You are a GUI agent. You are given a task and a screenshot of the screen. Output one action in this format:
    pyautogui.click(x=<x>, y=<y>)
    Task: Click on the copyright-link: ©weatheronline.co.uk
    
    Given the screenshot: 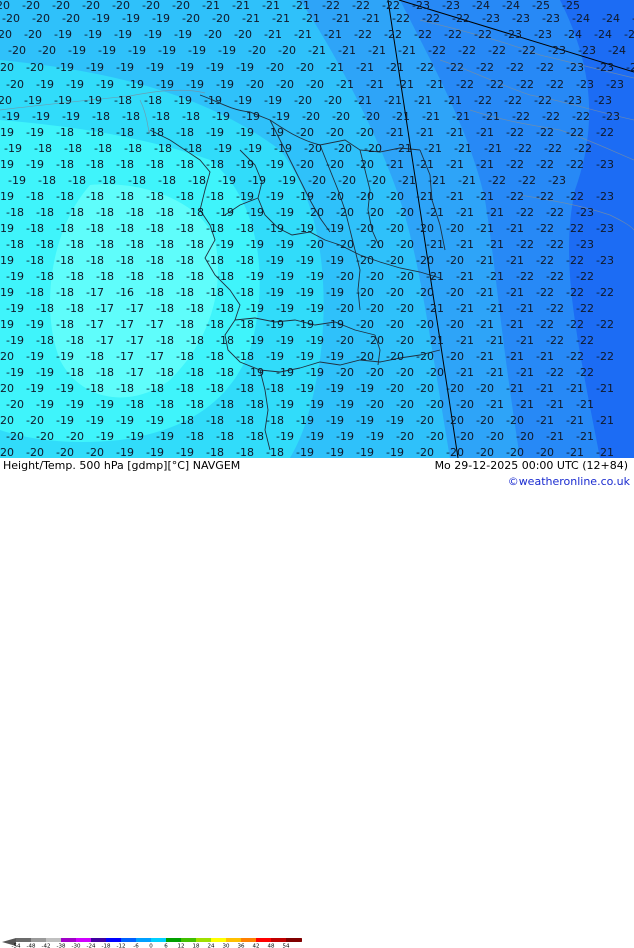 What is the action you would take?
    pyautogui.click(x=569, y=481)
    